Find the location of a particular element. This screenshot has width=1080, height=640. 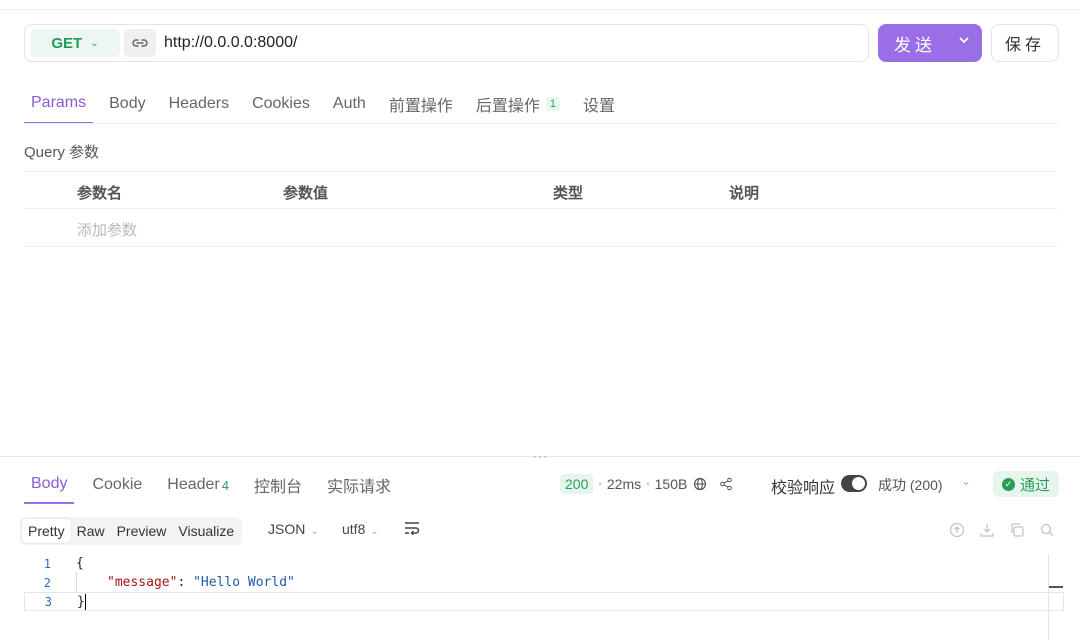

upload-icon is located at coordinates (957, 530).